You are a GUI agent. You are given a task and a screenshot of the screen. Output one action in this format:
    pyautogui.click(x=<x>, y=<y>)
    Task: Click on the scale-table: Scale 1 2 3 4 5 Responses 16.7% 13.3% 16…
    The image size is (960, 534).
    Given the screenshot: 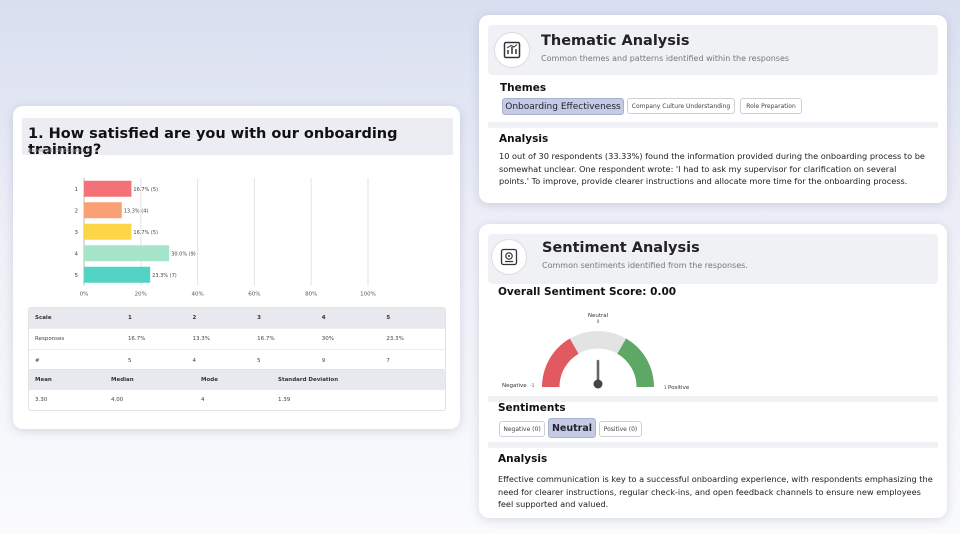 What is the action you would take?
    pyautogui.click(x=237, y=339)
    